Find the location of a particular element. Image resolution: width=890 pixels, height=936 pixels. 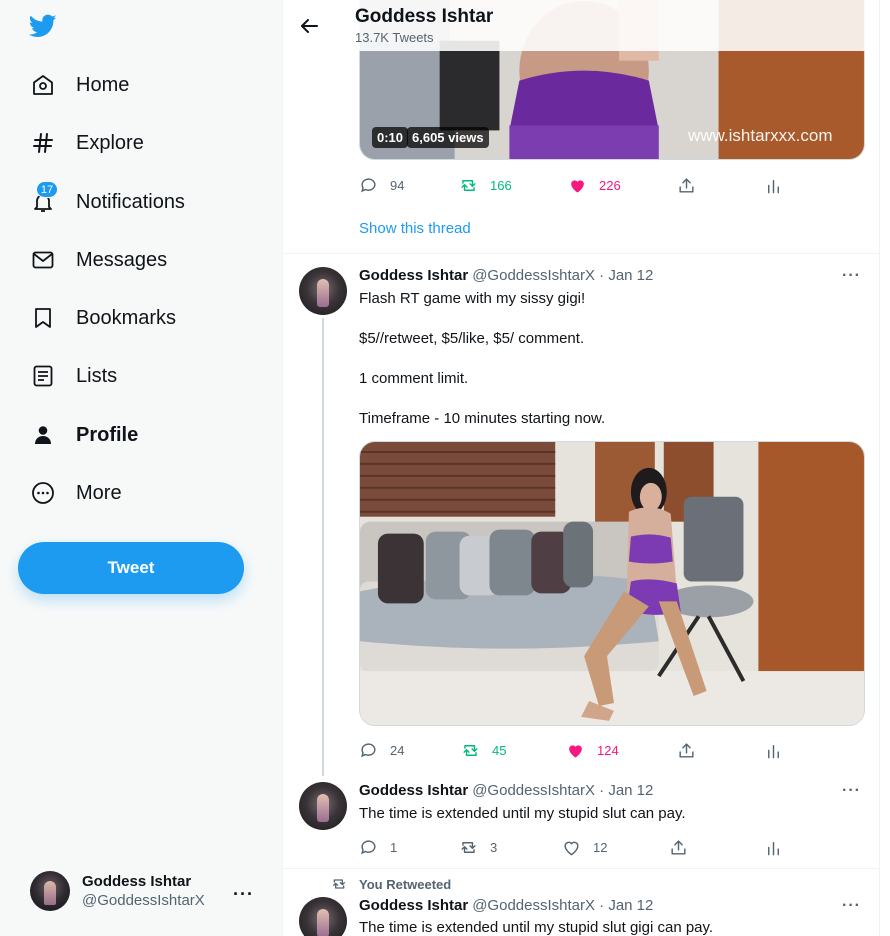

back-arrow-icon is located at coordinates (309, 26).